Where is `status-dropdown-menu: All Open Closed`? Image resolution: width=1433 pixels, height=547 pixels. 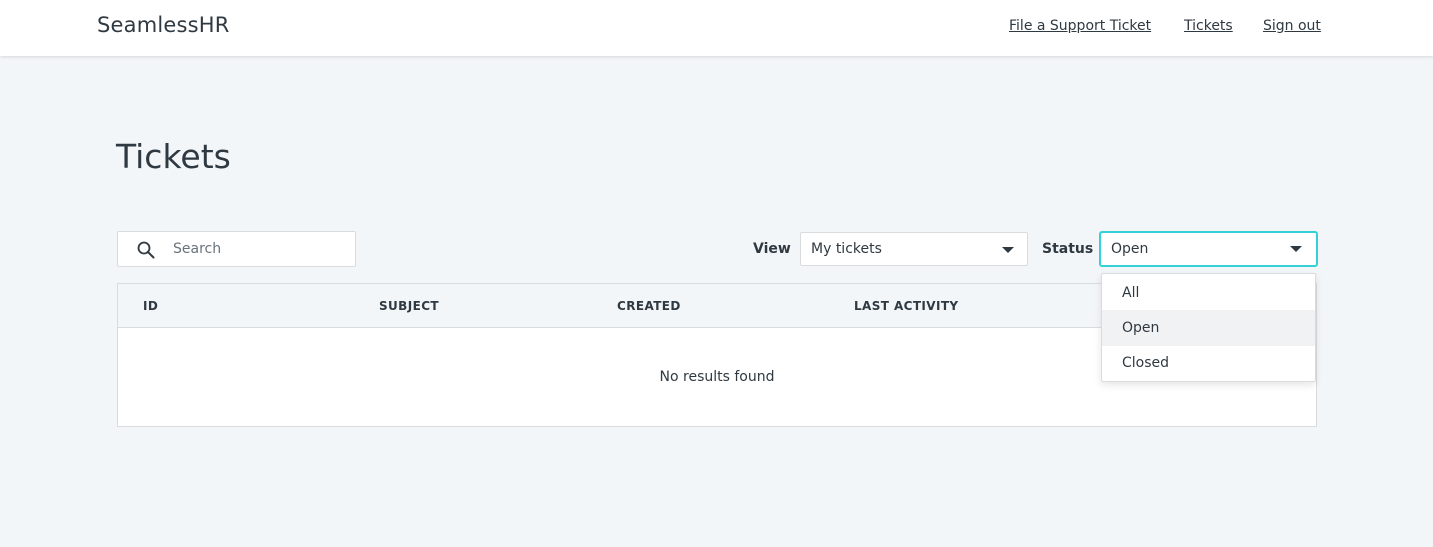 status-dropdown-menu: All Open Closed is located at coordinates (1208, 327).